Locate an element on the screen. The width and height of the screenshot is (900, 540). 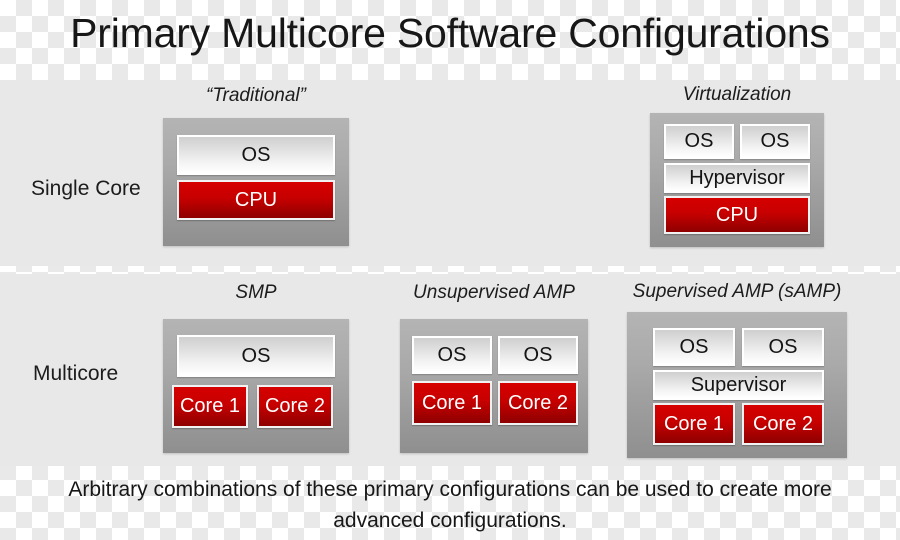
row-label-multicore: Multicore is located at coordinates (76, 373).